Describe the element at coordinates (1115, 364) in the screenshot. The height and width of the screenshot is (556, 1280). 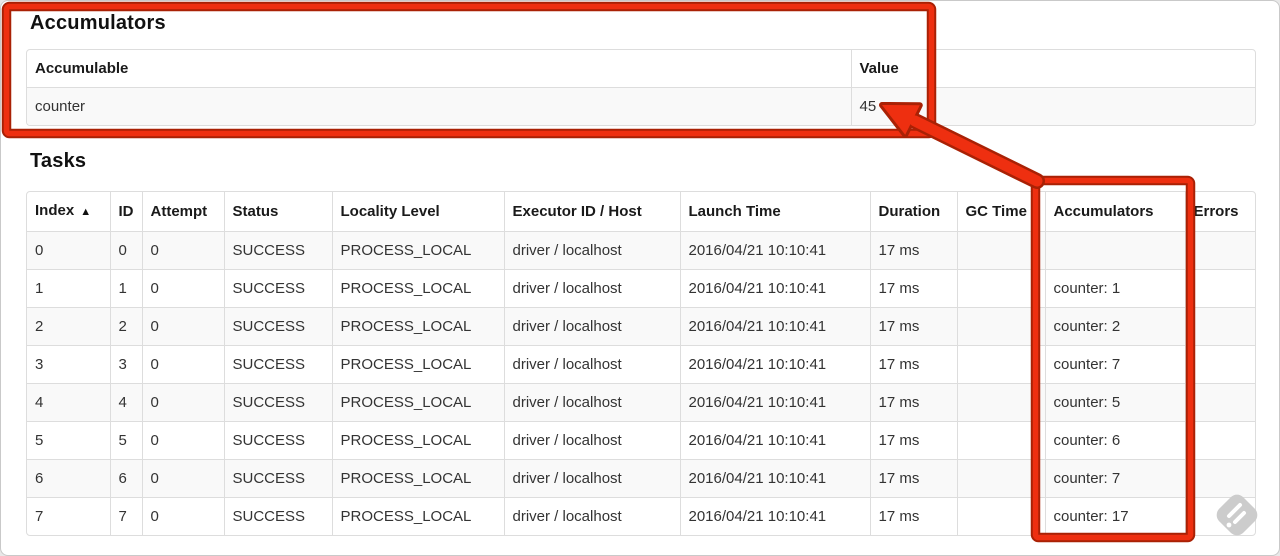
I see `task-cell: counter: 7` at that location.